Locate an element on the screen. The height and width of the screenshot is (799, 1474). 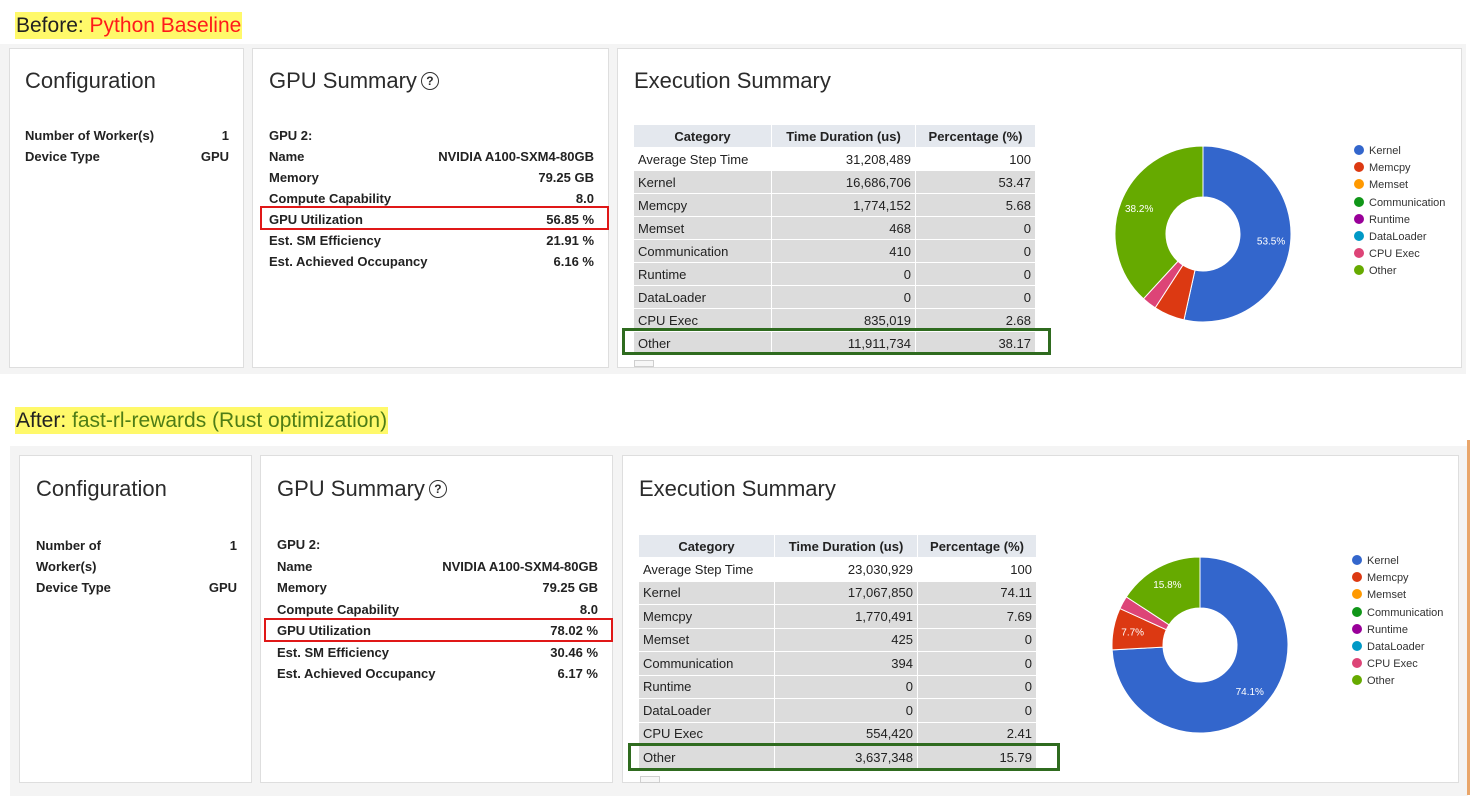
table-row: Memcpy 1,774,152 5.68 is located at coordinates (834, 205).